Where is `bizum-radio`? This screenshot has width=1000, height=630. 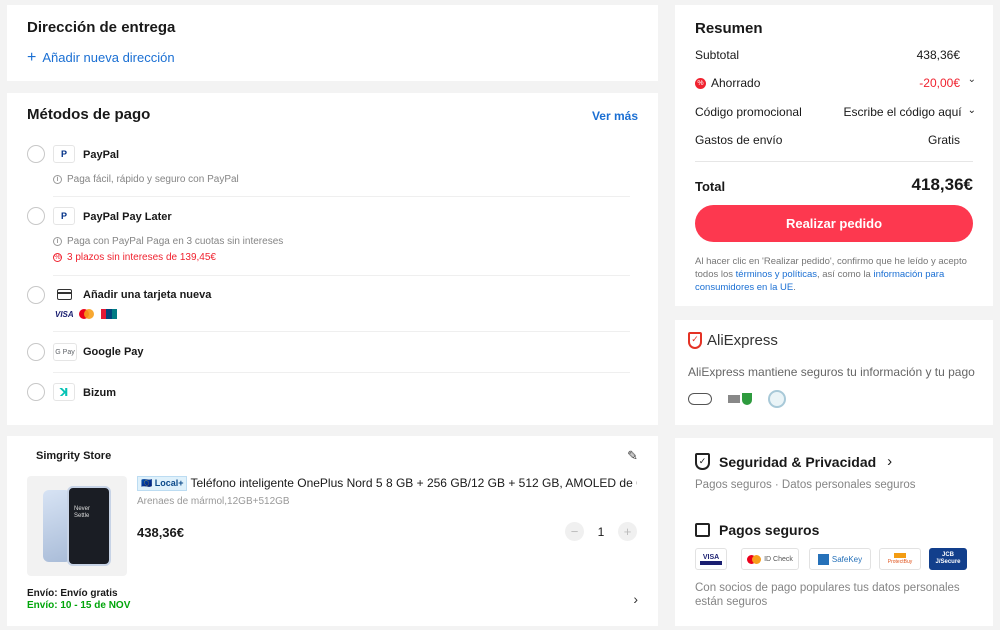
bizum-radio is located at coordinates (36, 392).